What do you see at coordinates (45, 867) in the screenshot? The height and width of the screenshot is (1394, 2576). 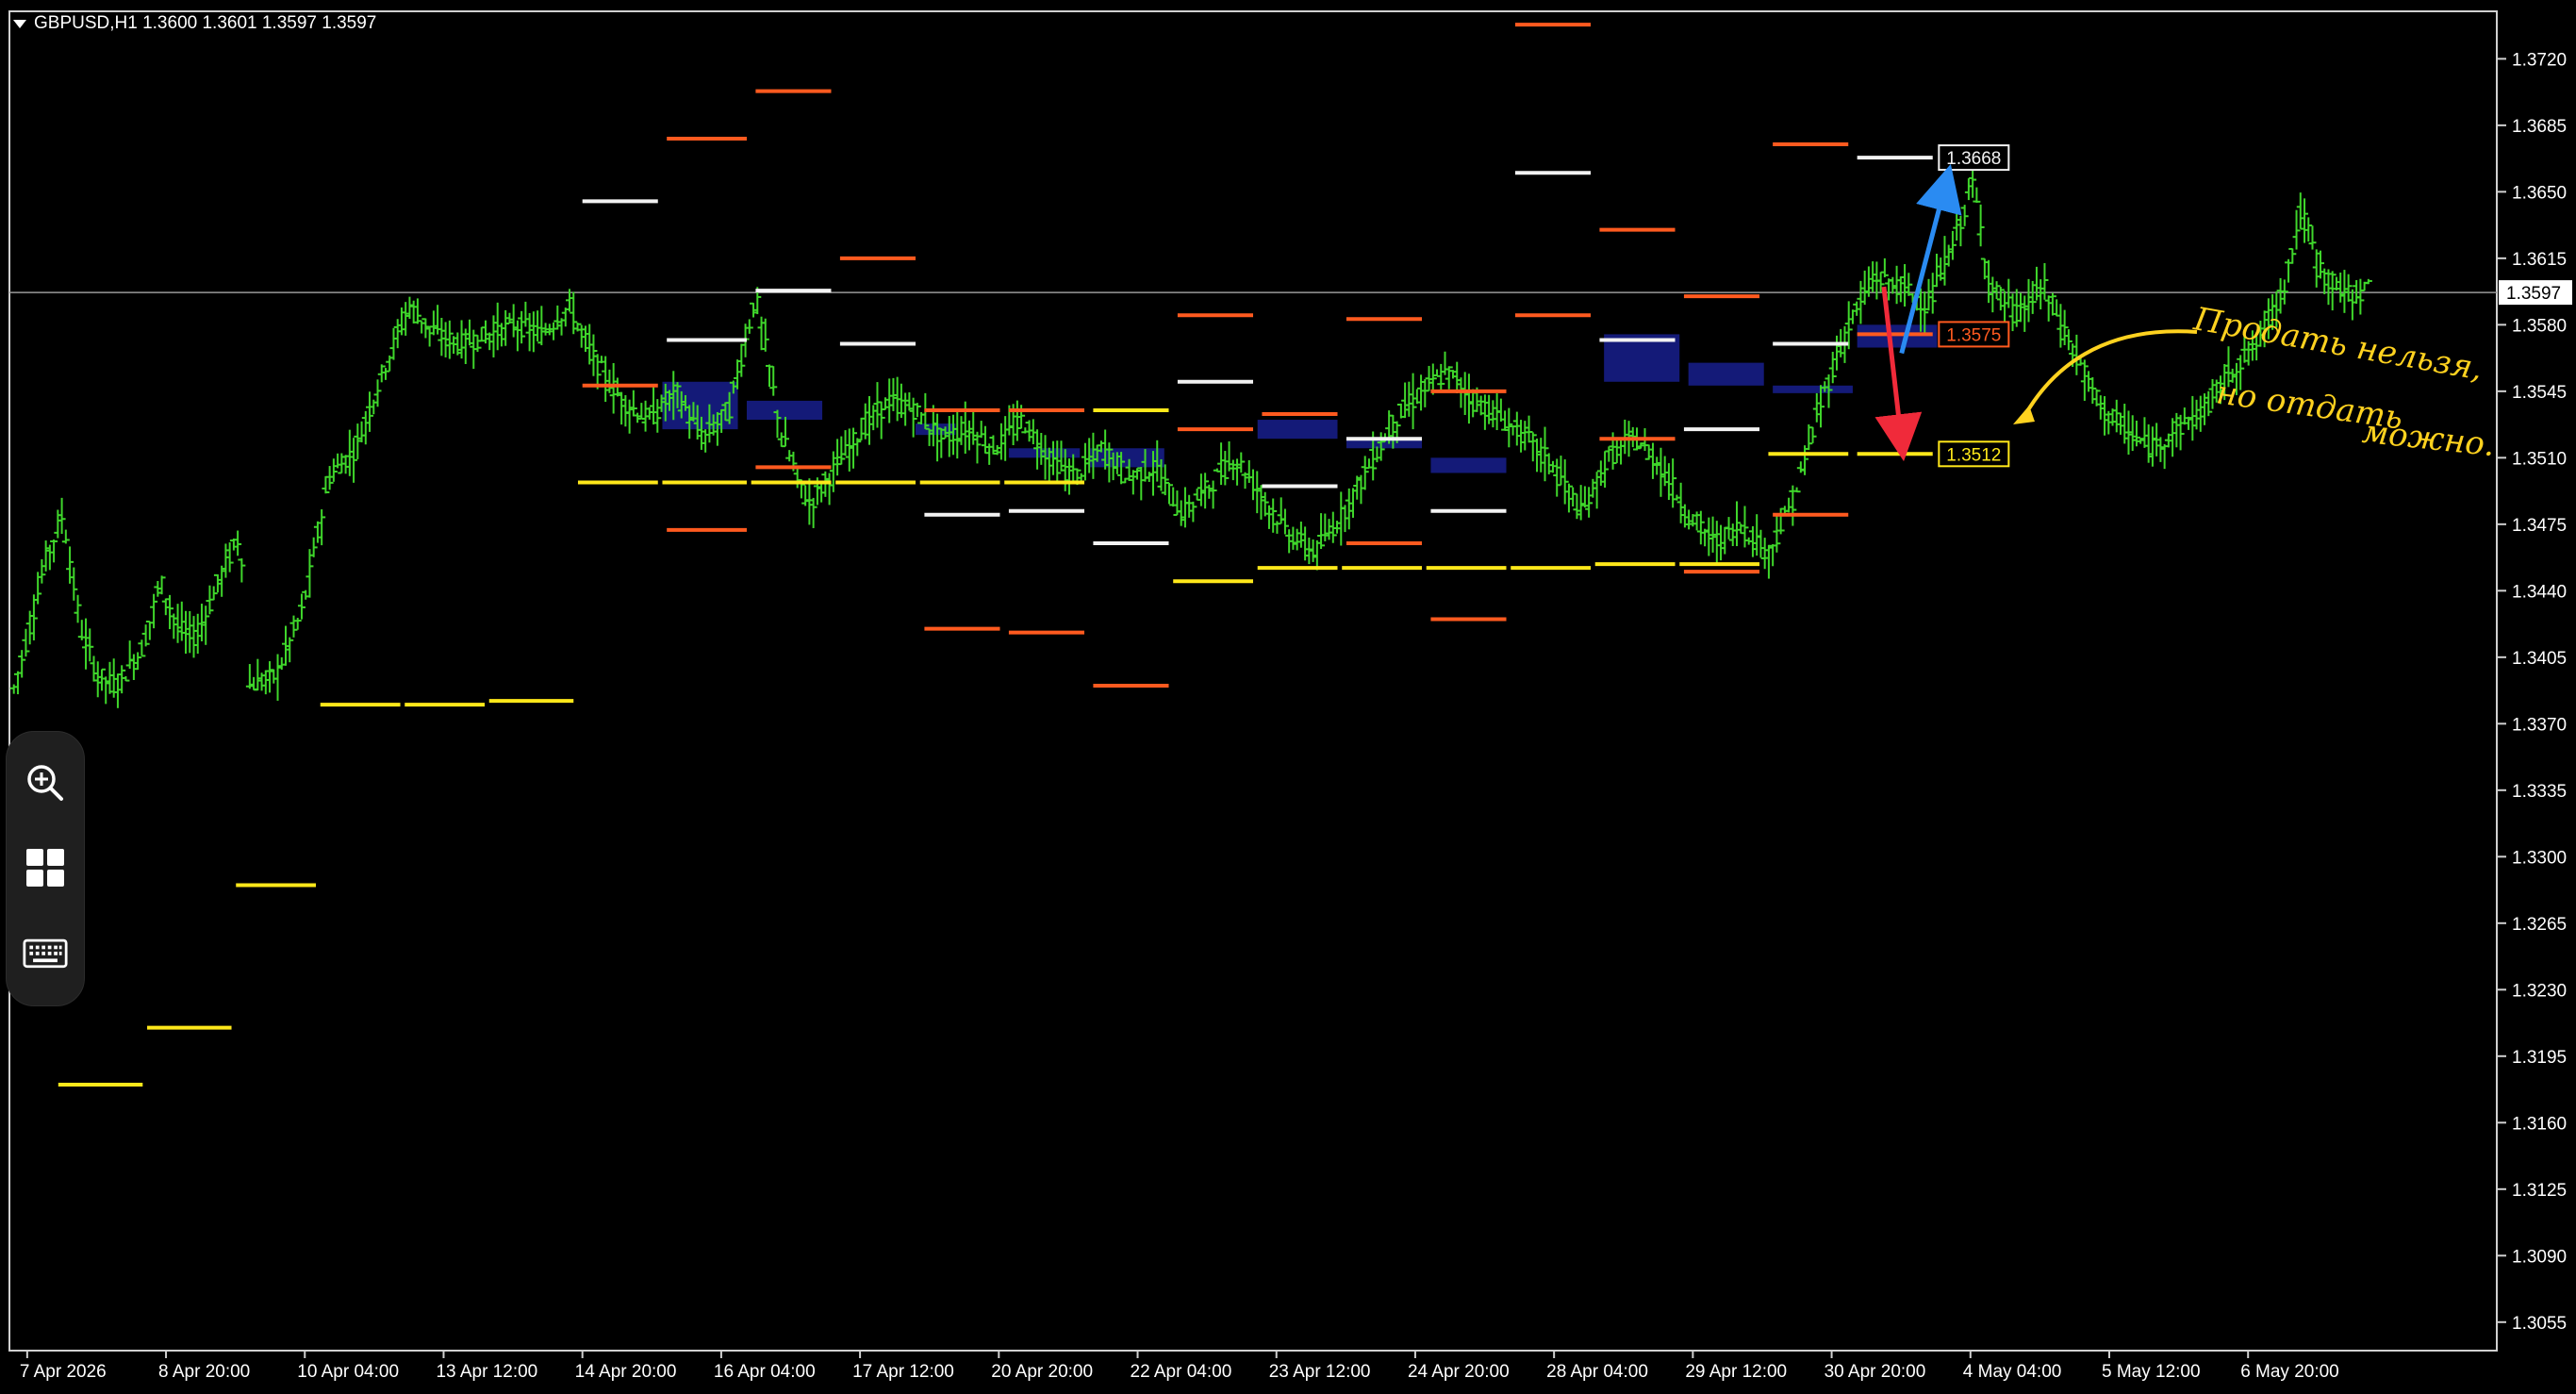 I see `grid-icon` at bounding box center [45, 867].